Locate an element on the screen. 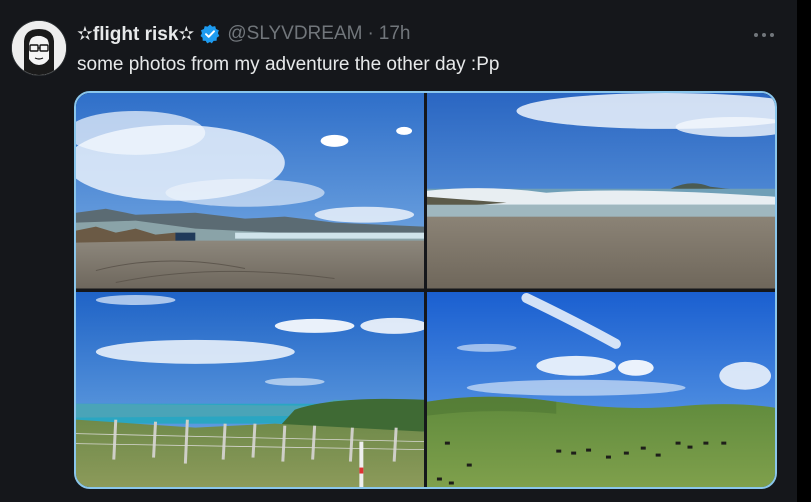 The width and height of the screenshot is (811, 502). tweet-header: ✫flight risk✫ @SLYVDREAM · 17h is located at coordinates (243, 34).